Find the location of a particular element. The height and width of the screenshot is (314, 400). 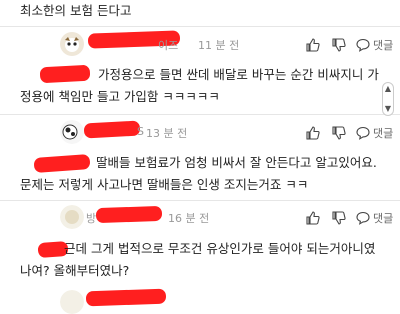

chevron-down-icon: ▼ is located at coordinates (388, 109).